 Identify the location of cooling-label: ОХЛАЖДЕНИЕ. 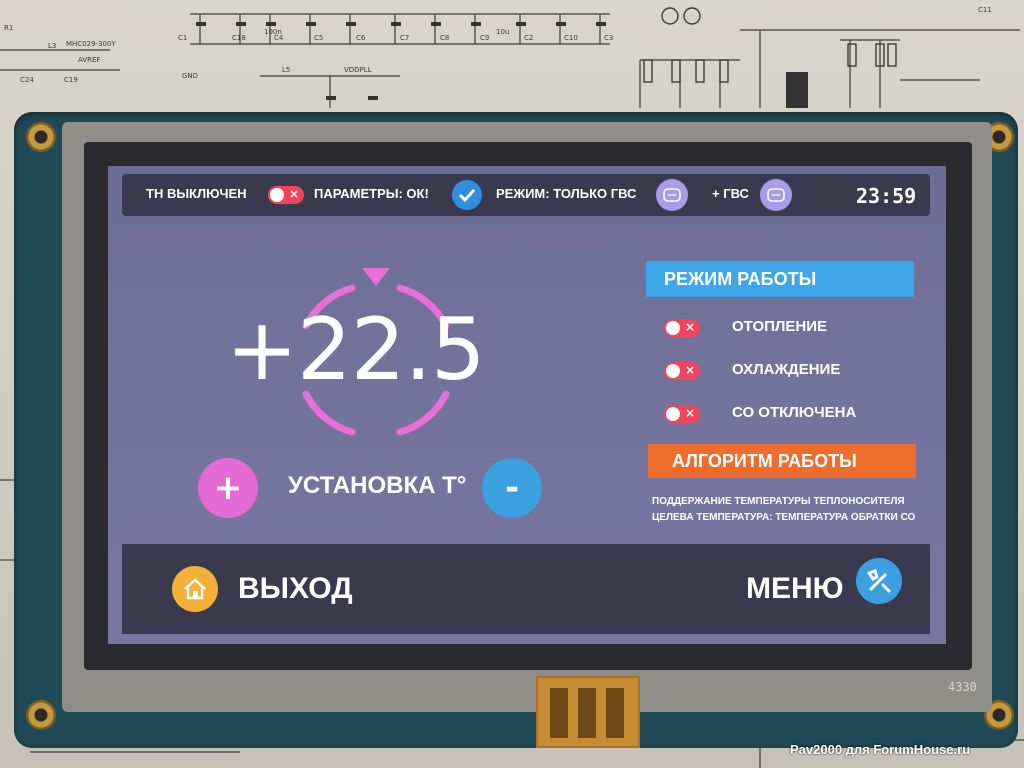
(786, 369).